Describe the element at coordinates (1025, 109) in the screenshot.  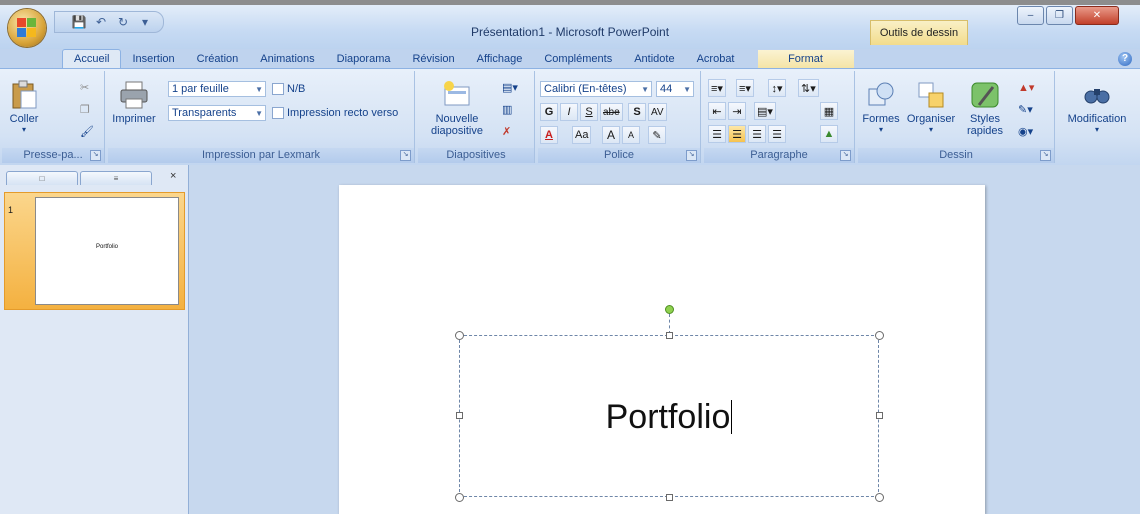
I see `shape-outline-icon: ✎▾` at that location.